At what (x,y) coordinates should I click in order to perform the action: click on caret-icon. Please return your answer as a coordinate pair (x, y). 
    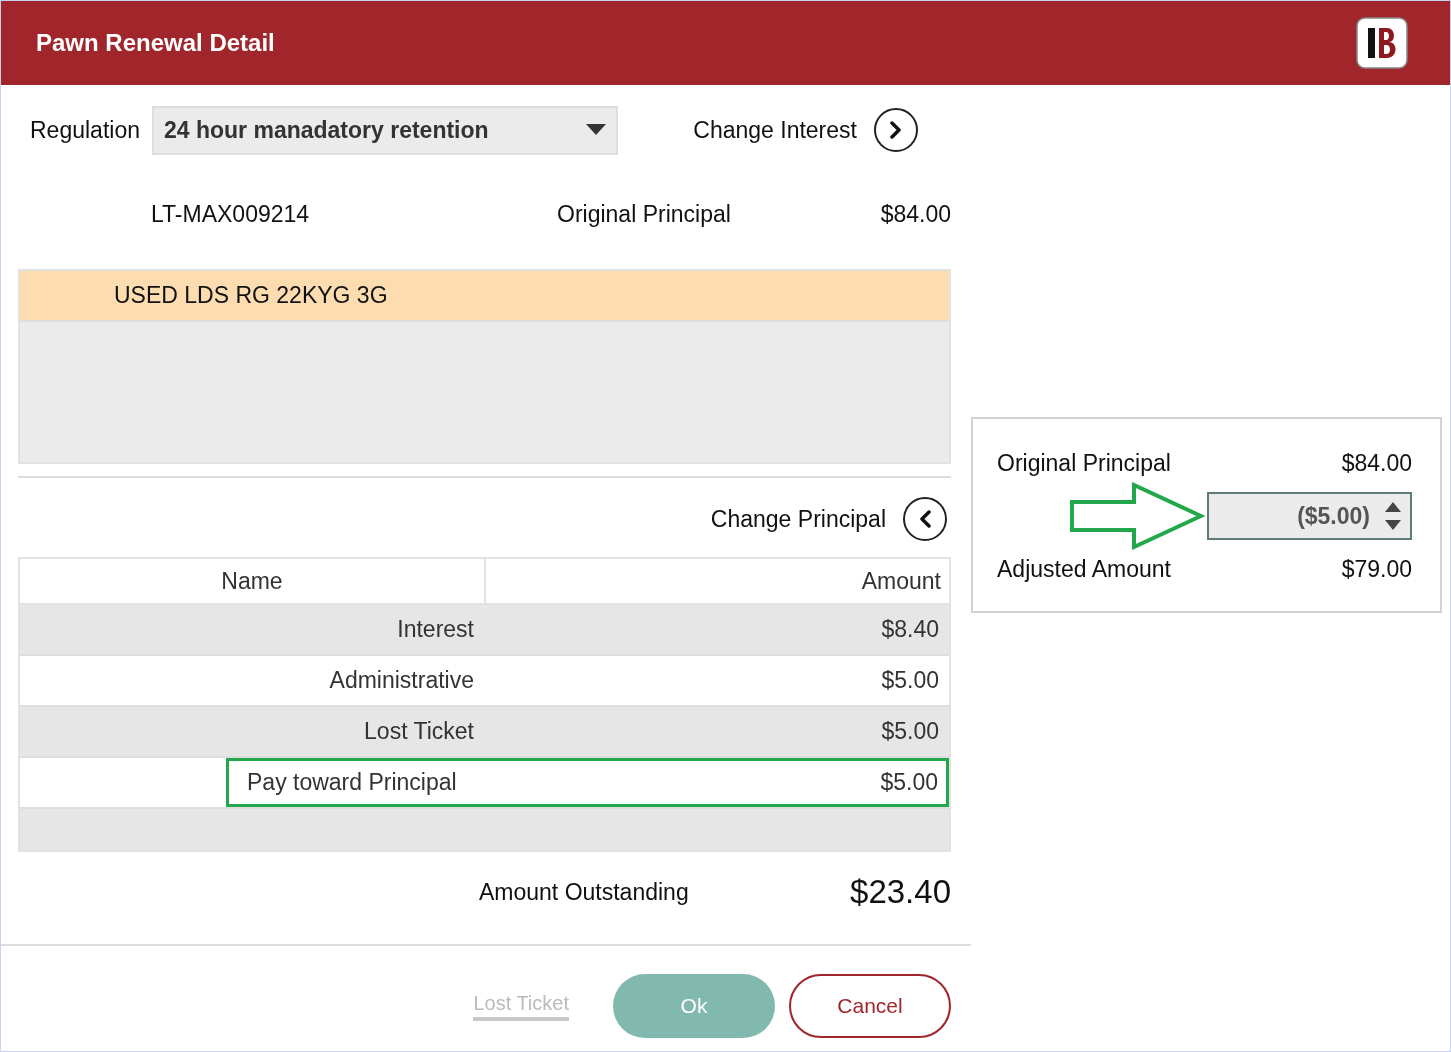
    Looking at the image, I should click on (595, 130).